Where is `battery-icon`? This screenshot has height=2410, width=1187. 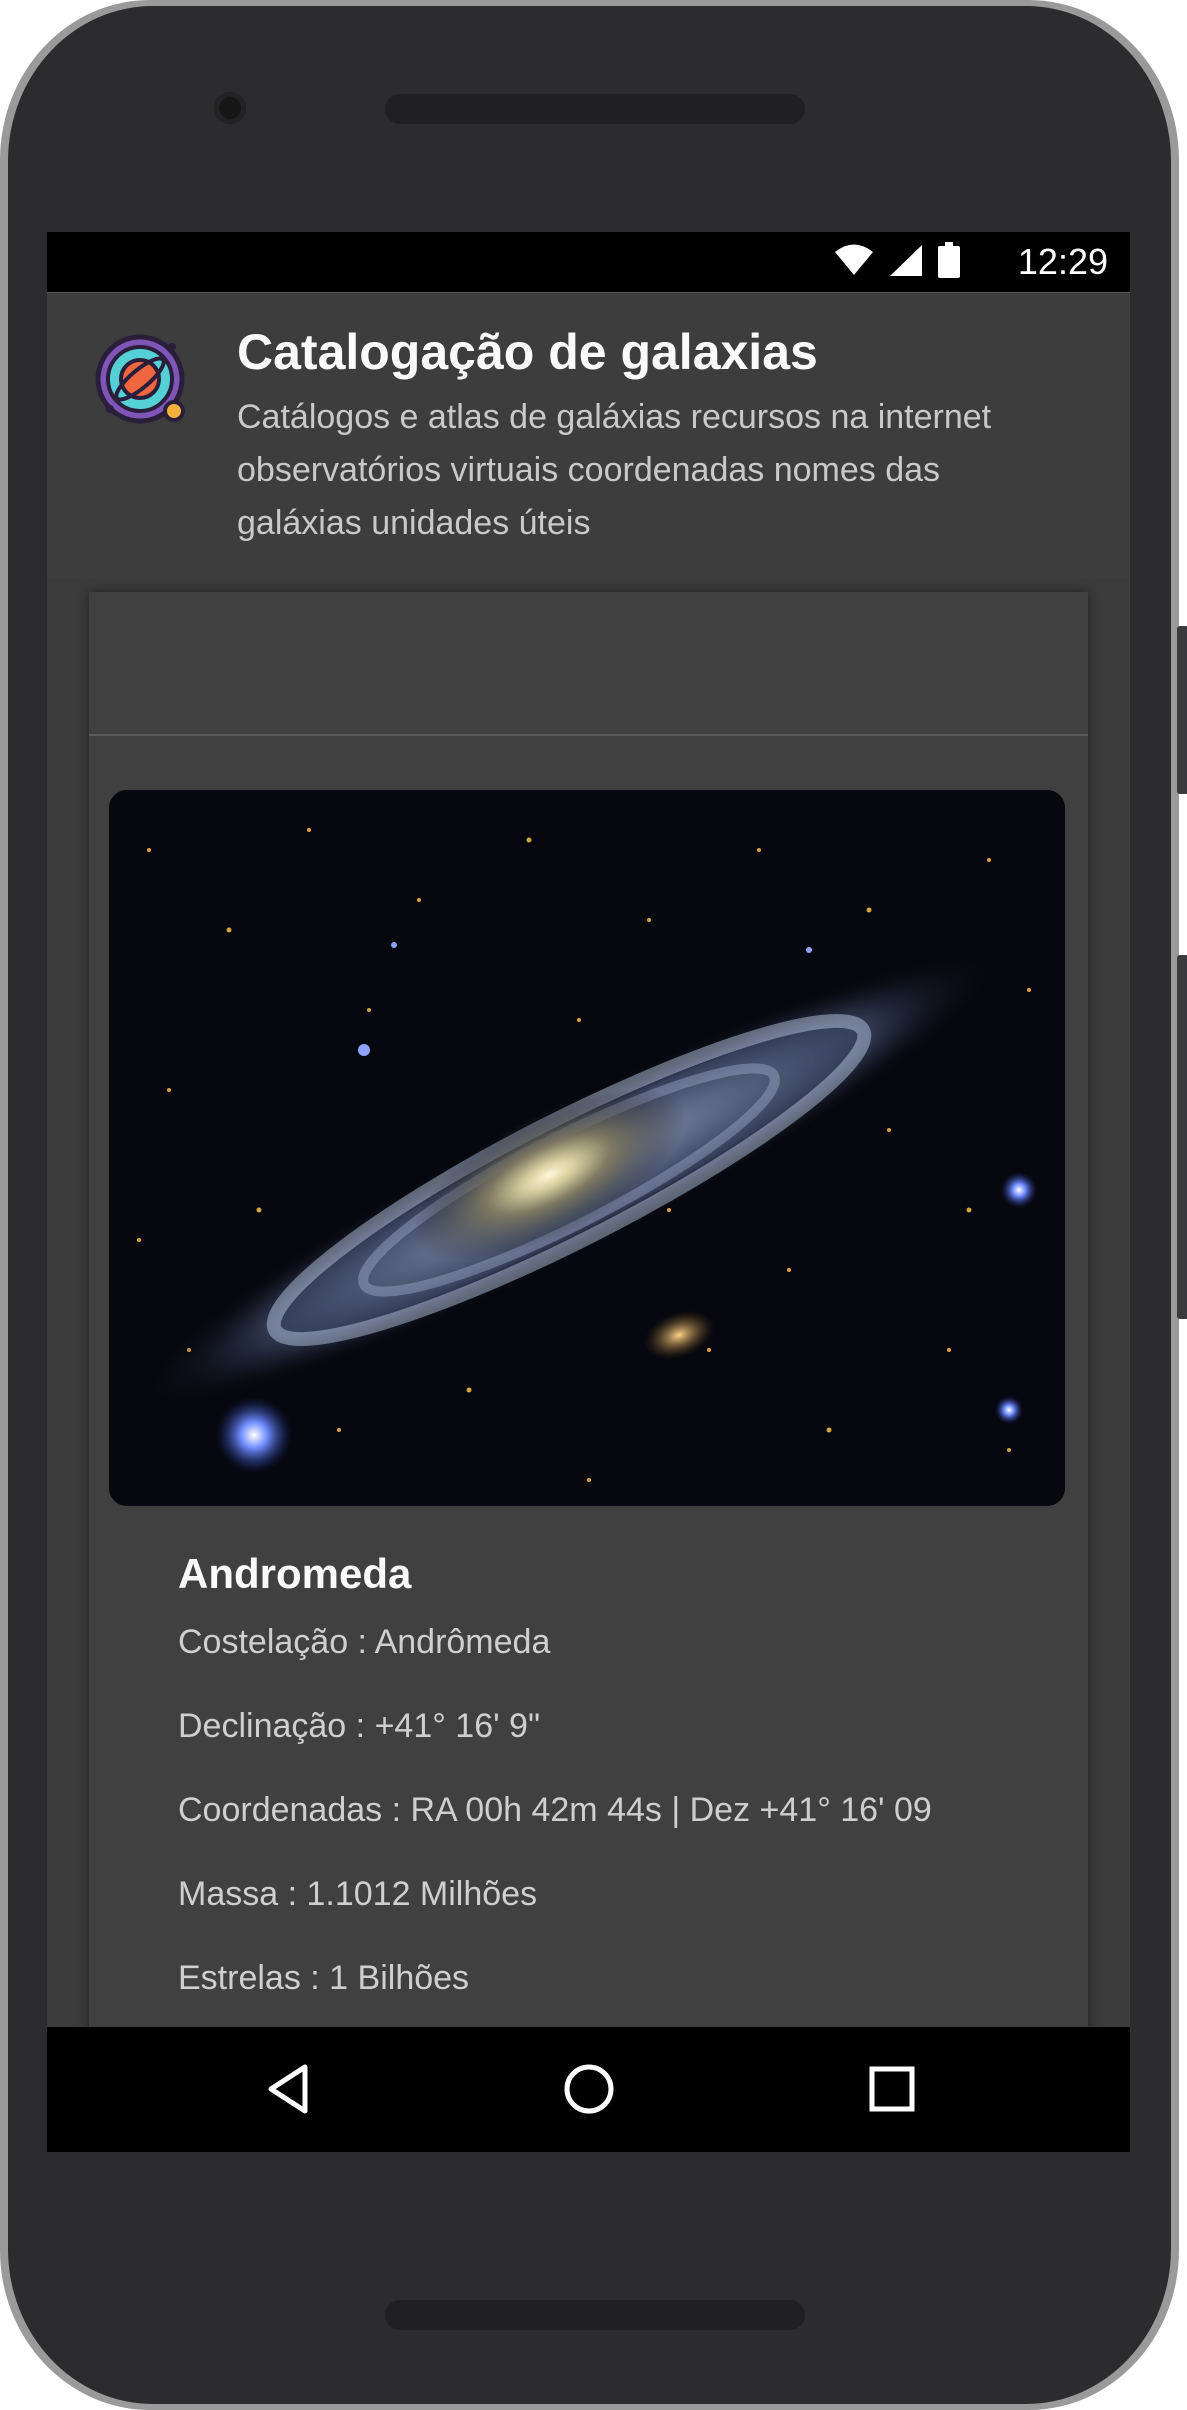
battery-icon is located at coordinates (949, 262).